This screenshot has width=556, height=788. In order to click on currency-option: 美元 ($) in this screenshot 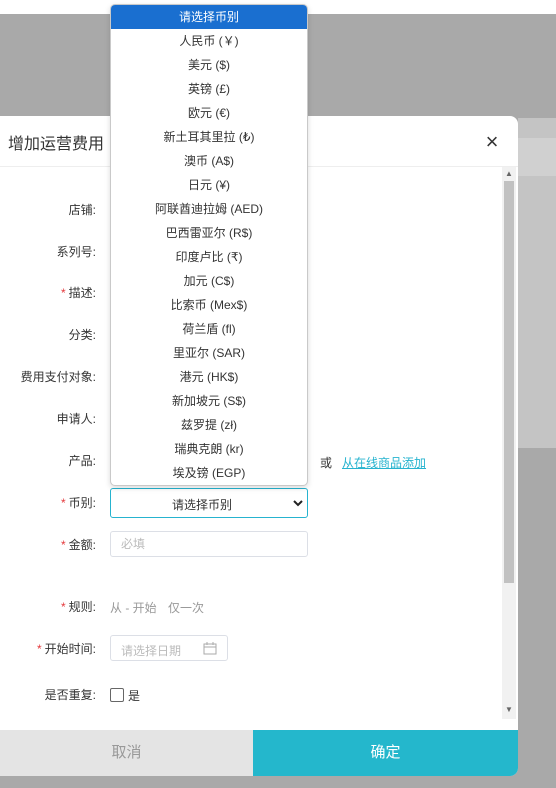, I will do `click(209, 65)`.